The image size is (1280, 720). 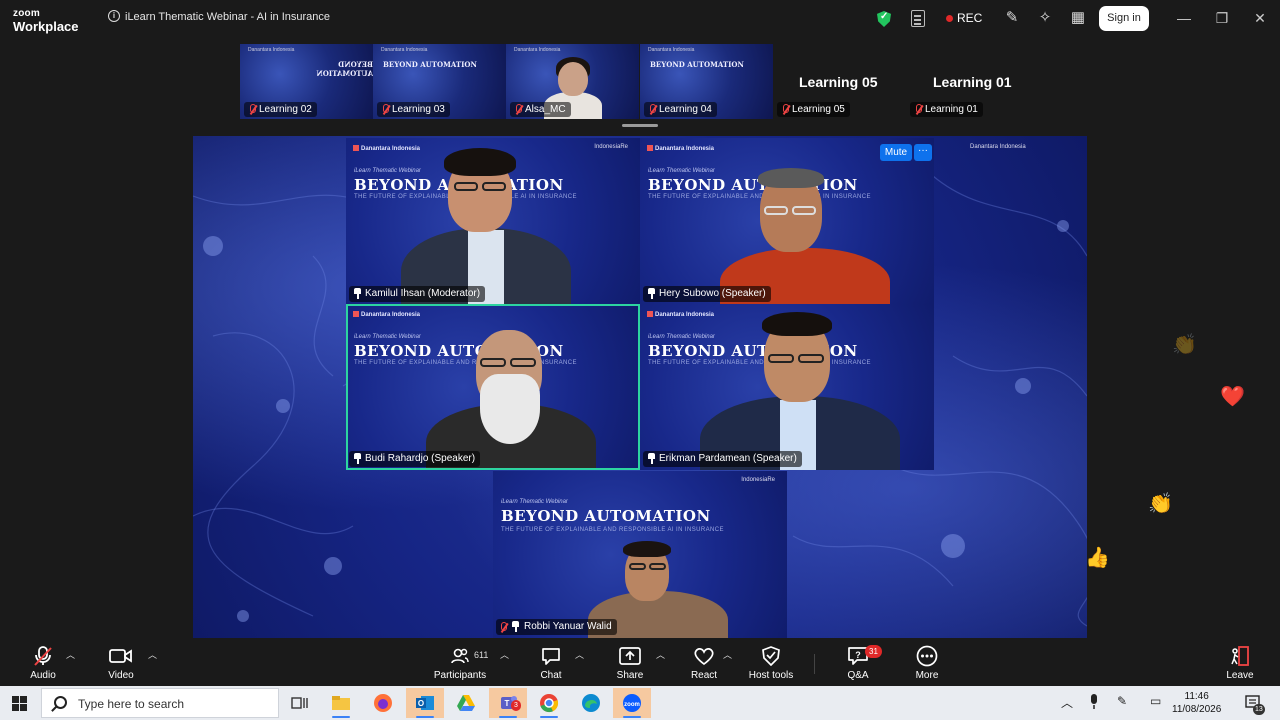 What do you see at coordinates (508, 703) in the screenshot?
I see `teams-icon: T 3` at bounding box center [508, 703].